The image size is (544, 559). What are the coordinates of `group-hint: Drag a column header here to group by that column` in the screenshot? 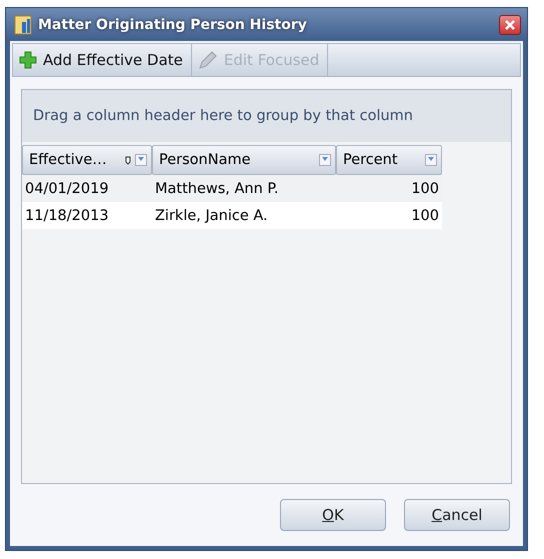 It's located at (223, 116).